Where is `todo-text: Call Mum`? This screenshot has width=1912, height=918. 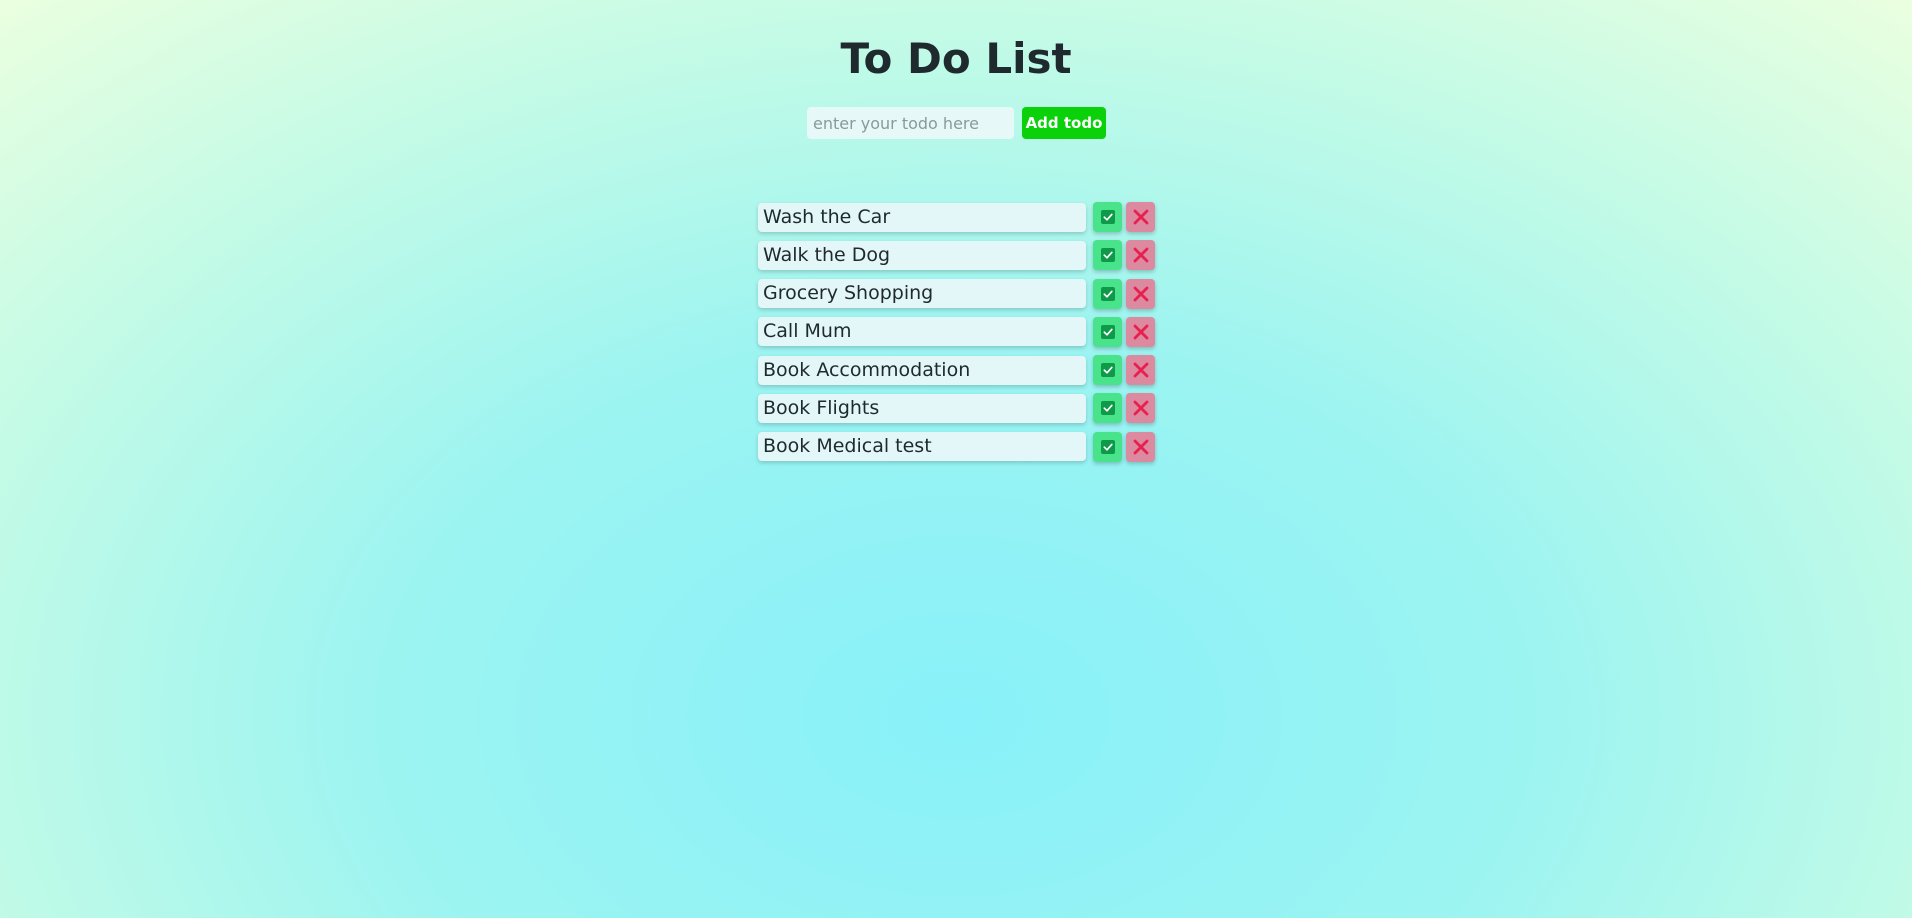
todo-text: Call Mum is located at coordinates (922, 332).